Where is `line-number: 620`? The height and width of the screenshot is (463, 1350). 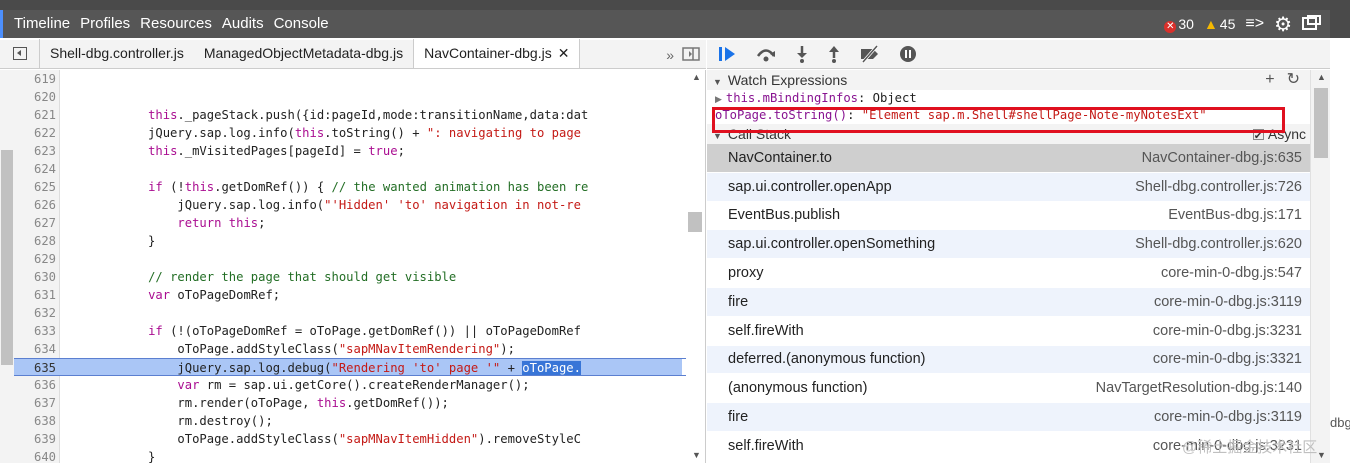
line-number: 620 is located at coordinates (35, 97).